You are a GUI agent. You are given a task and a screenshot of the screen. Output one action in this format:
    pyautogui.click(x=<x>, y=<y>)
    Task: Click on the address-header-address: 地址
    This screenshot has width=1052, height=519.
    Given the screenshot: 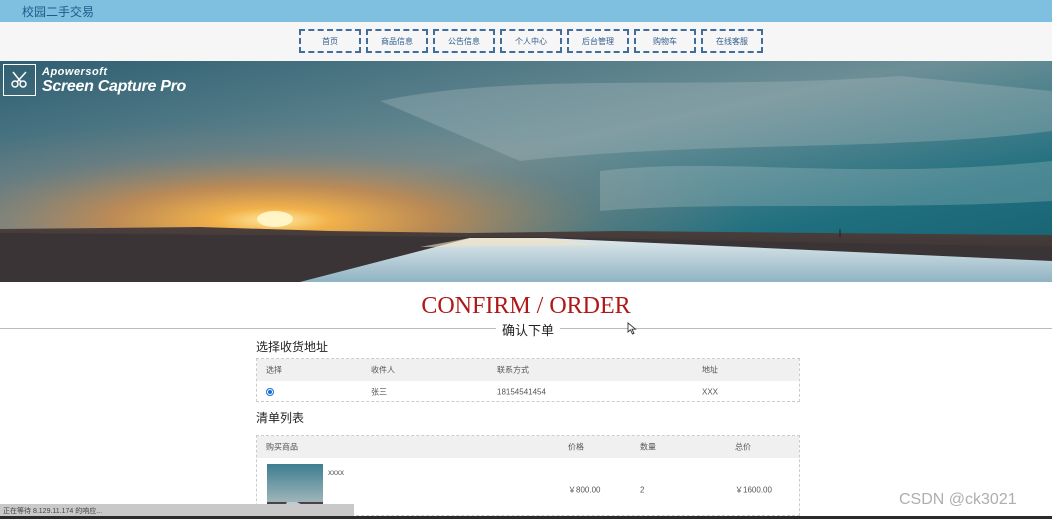 What is the action you would take?
    pyautogui.click(x=710, y=370)
    